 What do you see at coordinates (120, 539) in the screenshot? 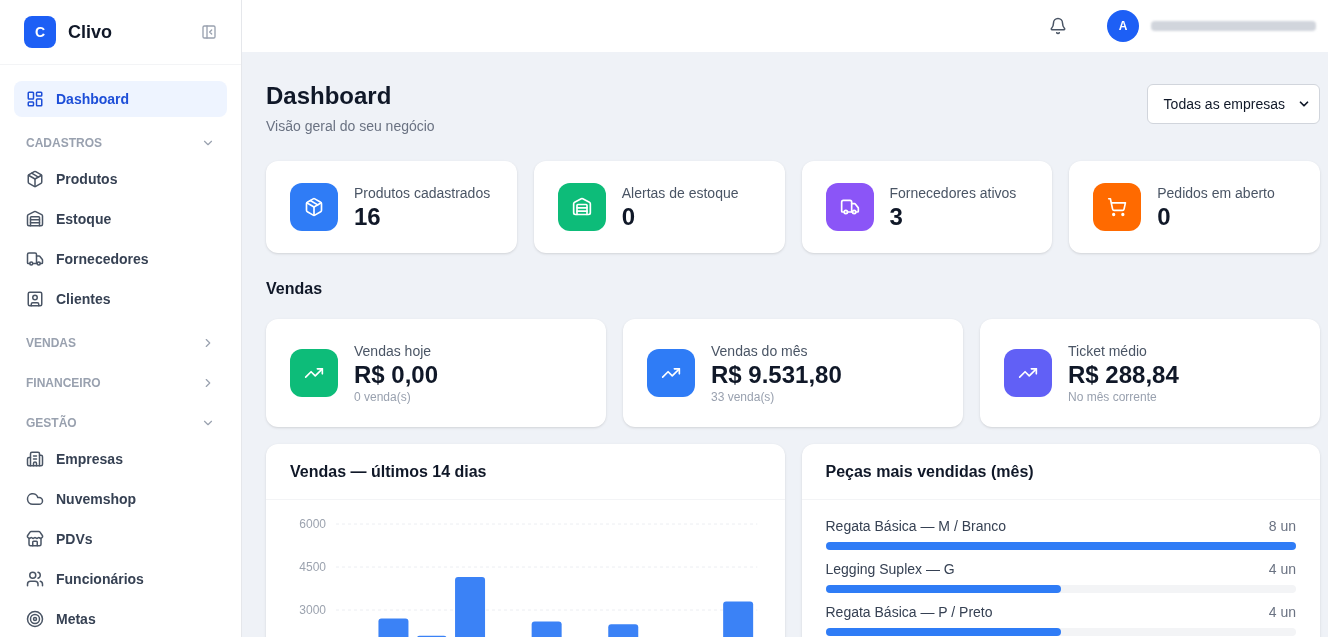
I see `nav-item: PDVs` at bounding box center [120, 539].